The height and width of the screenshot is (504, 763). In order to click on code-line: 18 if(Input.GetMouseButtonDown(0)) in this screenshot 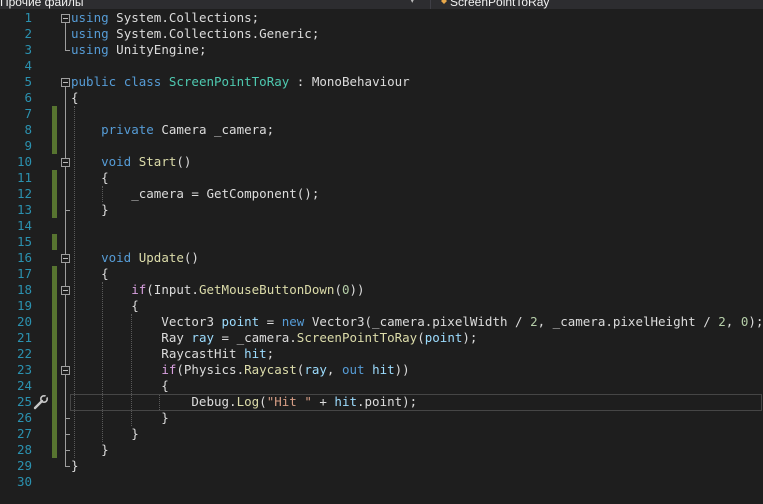, I will do `click(381, 290)`.